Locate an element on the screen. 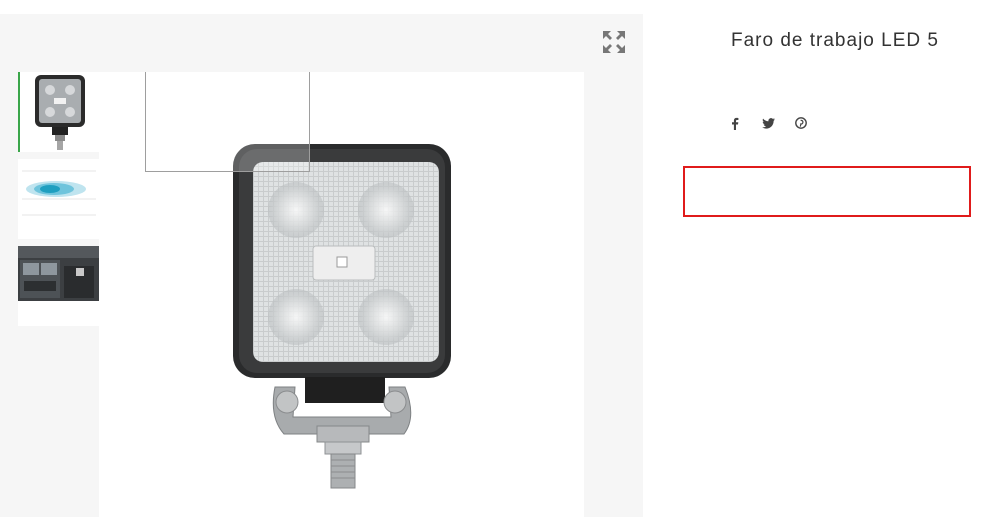  facebook-icon is located at coordinates (735, 123).